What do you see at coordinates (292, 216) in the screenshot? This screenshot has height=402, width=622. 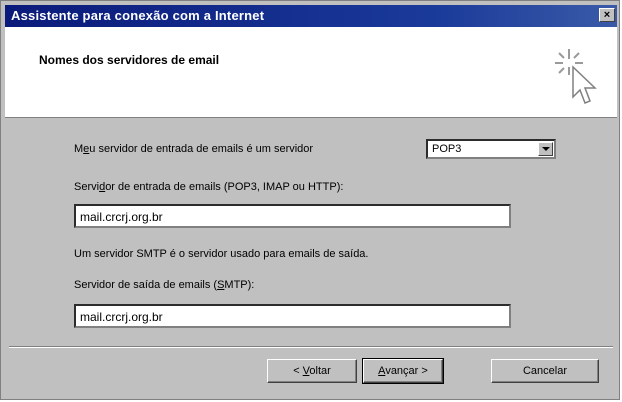 I see `incoming-server-input: mail.crcrj.org.br` at bounding box center [292, 216].